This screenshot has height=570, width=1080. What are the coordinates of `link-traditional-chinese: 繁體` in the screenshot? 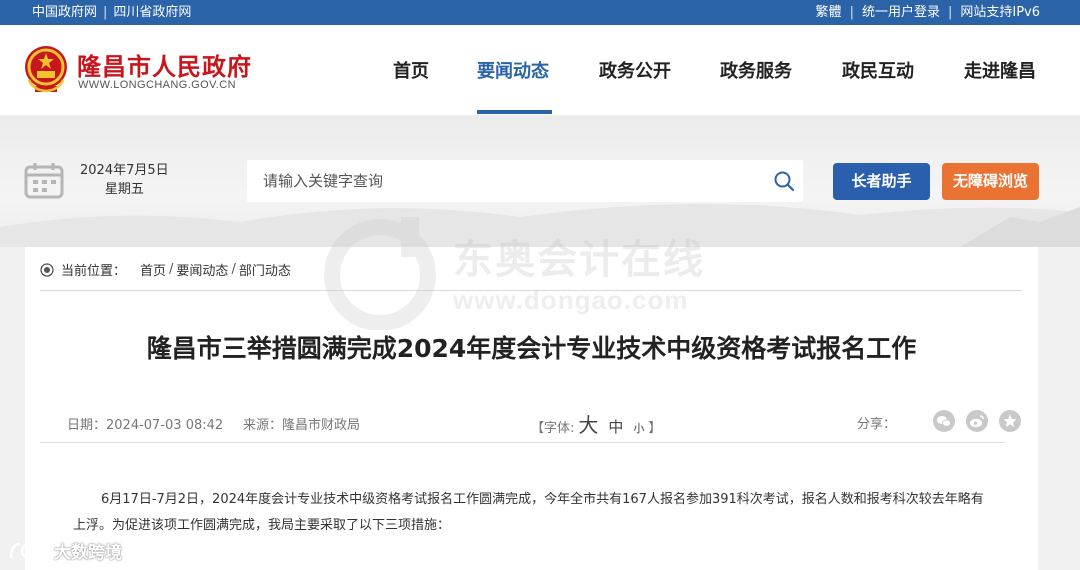 It's located at (829, 12).